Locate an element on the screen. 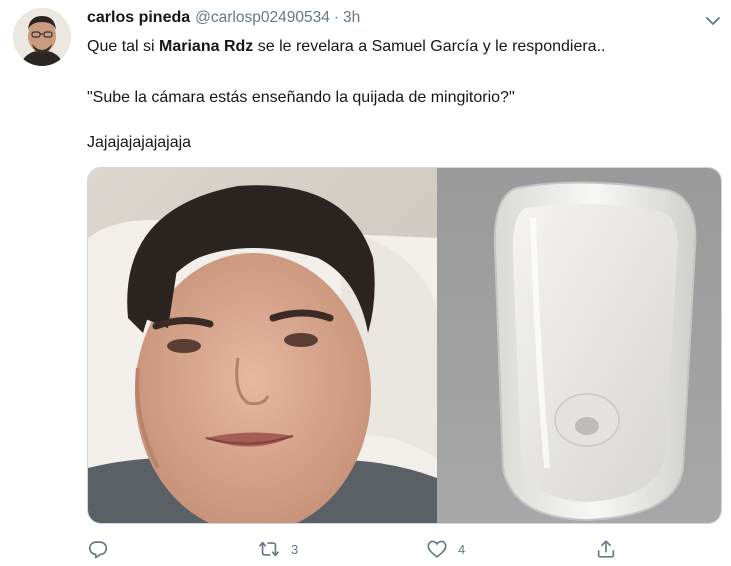  retweet-icon is located at coordinates (269, 549).